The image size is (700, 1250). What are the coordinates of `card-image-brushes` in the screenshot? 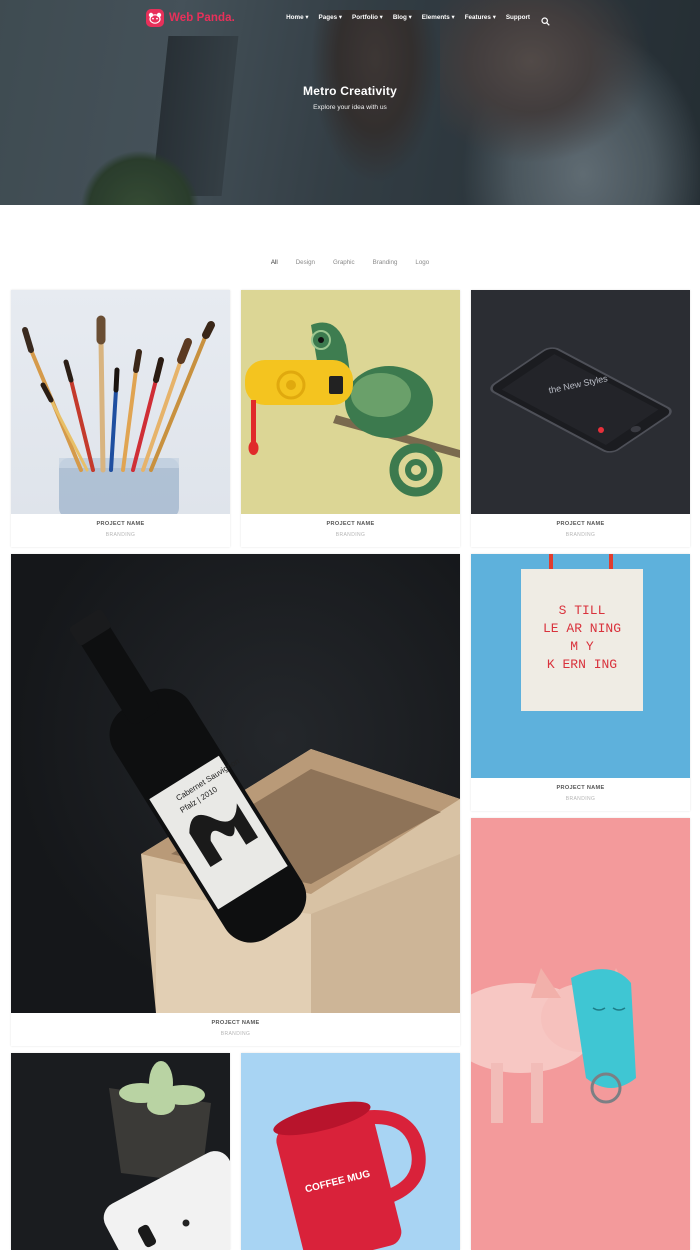 It's located at (120, 402).